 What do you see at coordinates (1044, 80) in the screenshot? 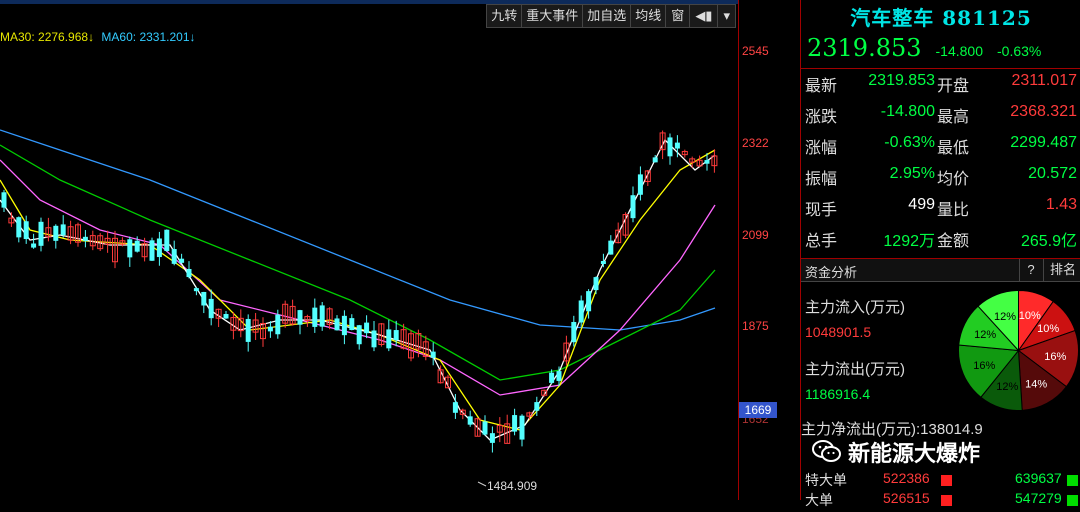
I see `quote-value: 2311.017` at bounding box center [1044, 80].